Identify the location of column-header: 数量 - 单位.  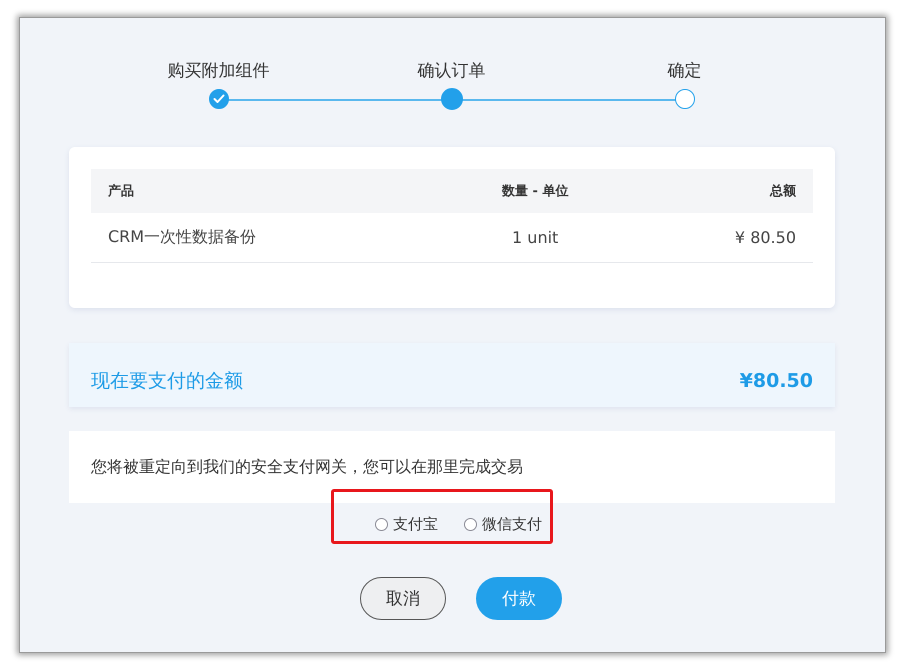
(535, 191).